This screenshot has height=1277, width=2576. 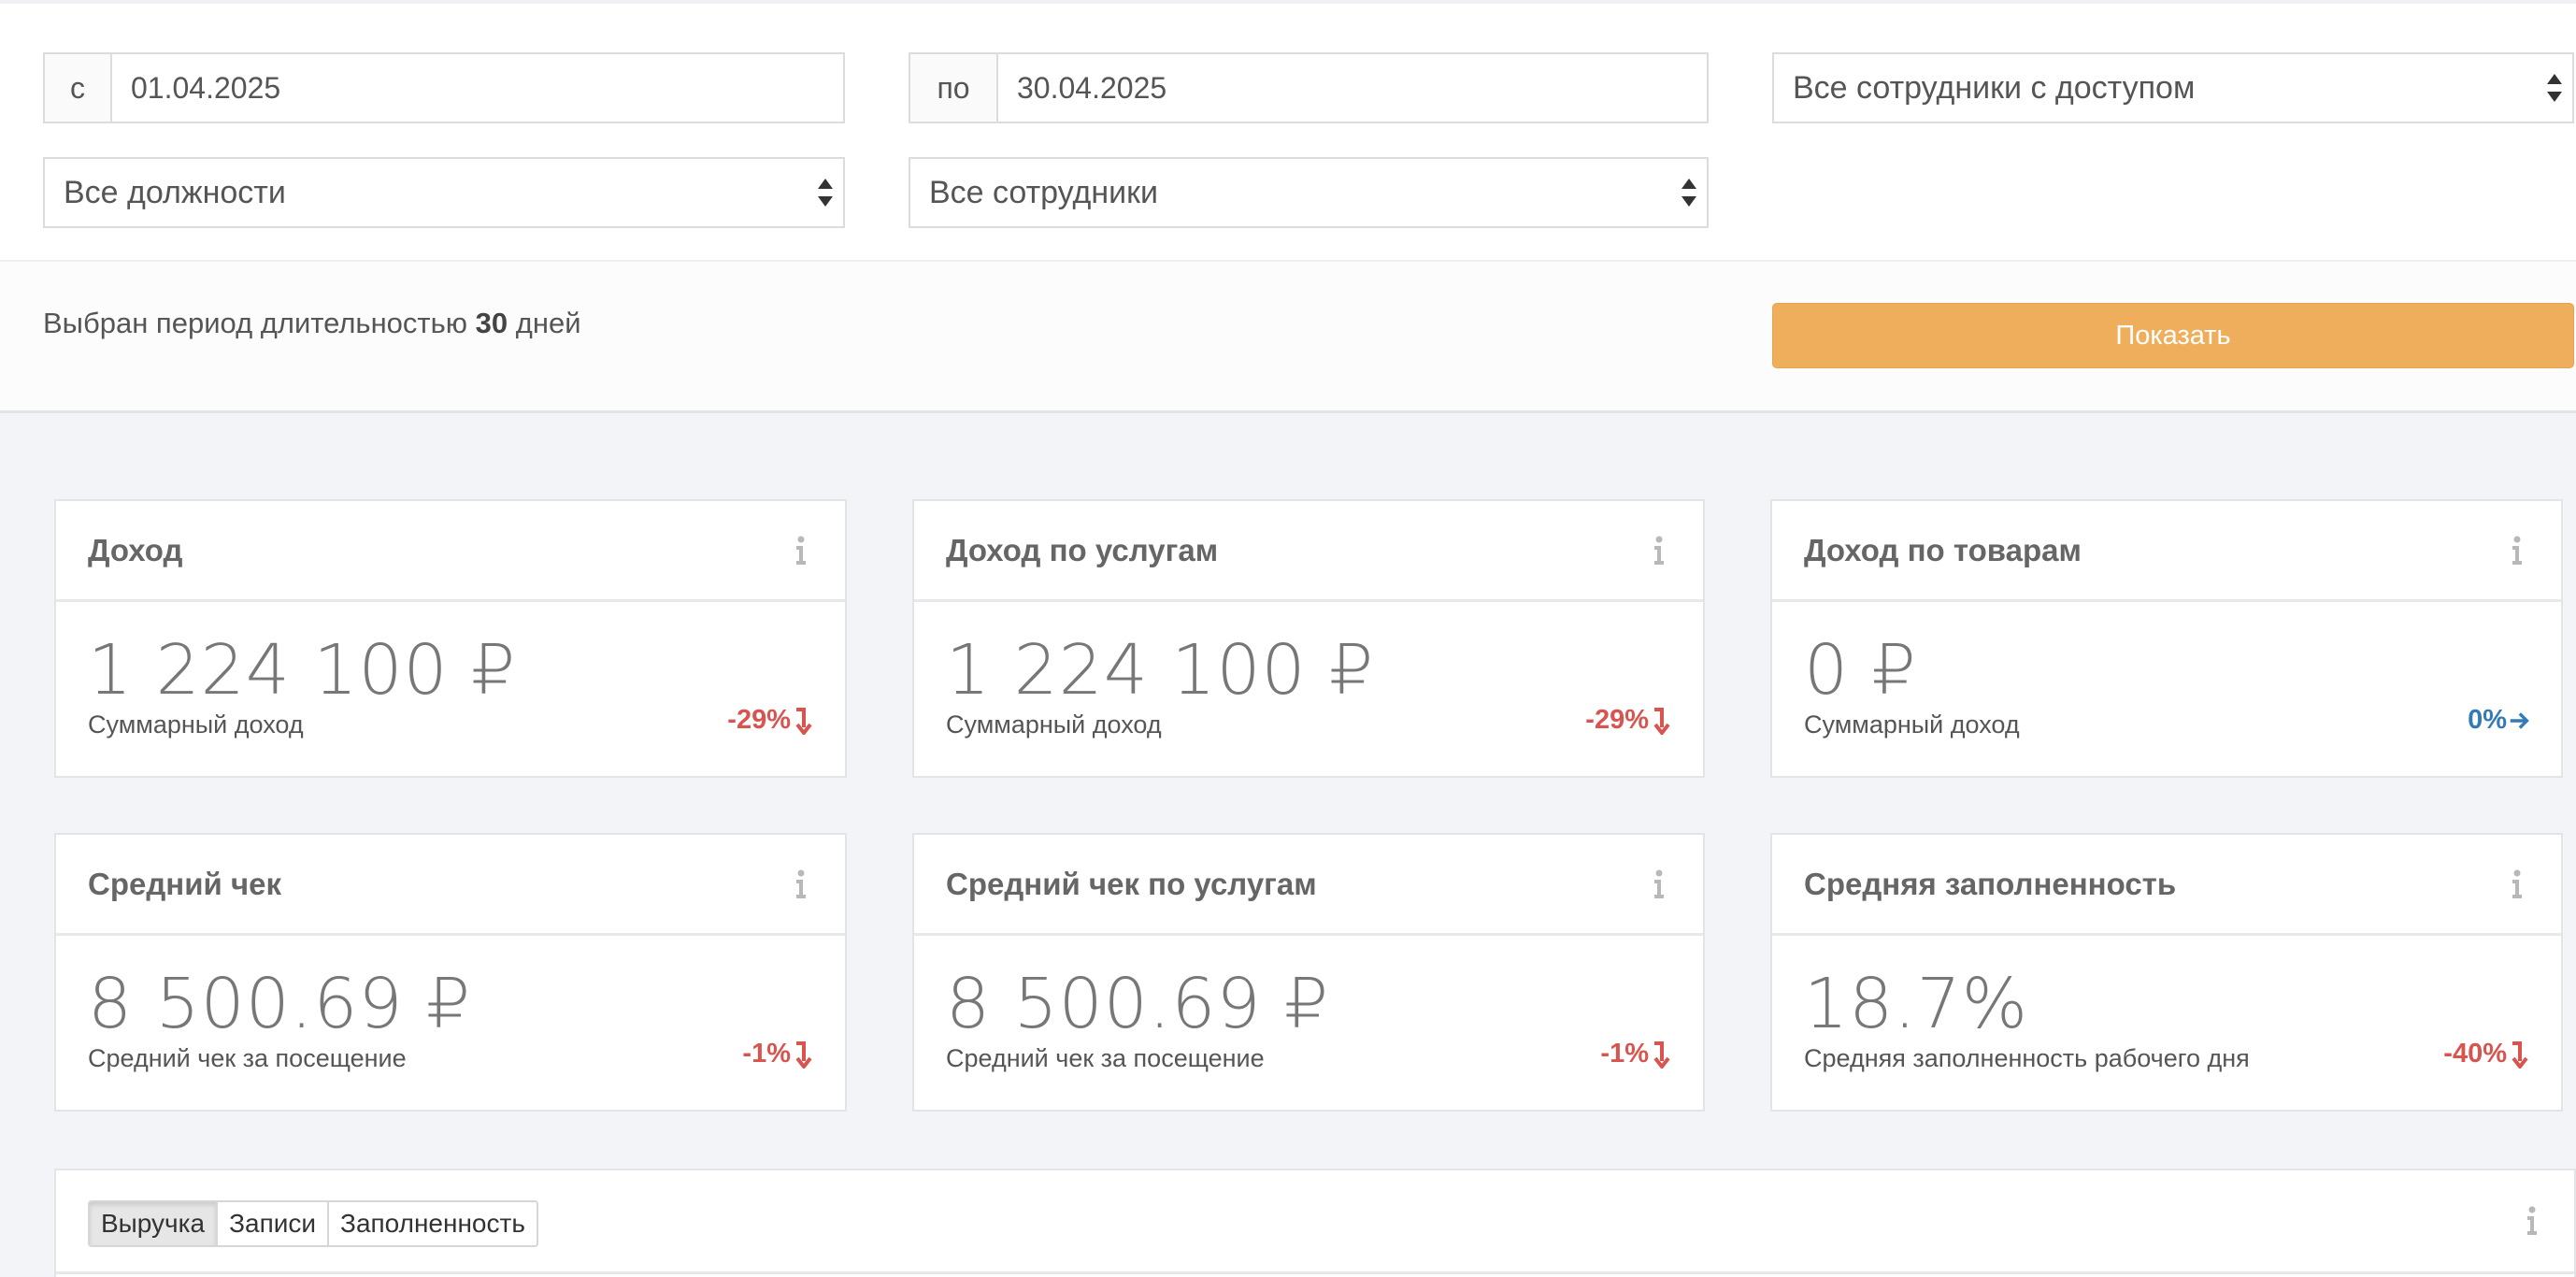 I want to click on kpi-card-header: Доход по услугам, so click(x=1308, y=552).